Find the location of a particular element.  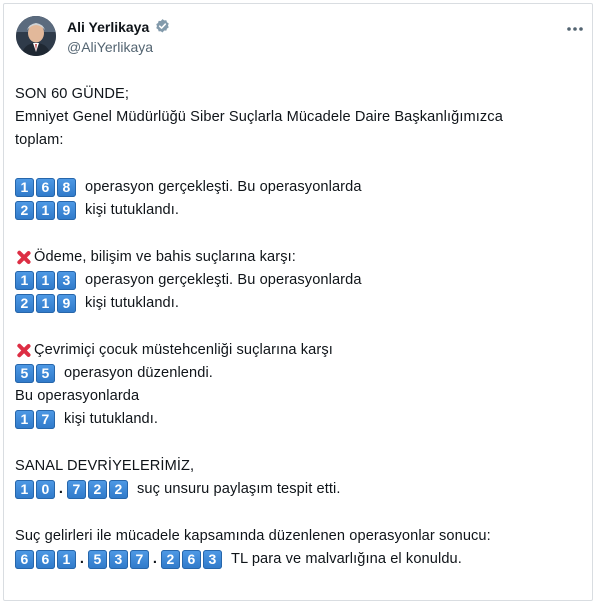

child-operations-text: operasyon düzenlendi. is located at coordinates (138, 373).